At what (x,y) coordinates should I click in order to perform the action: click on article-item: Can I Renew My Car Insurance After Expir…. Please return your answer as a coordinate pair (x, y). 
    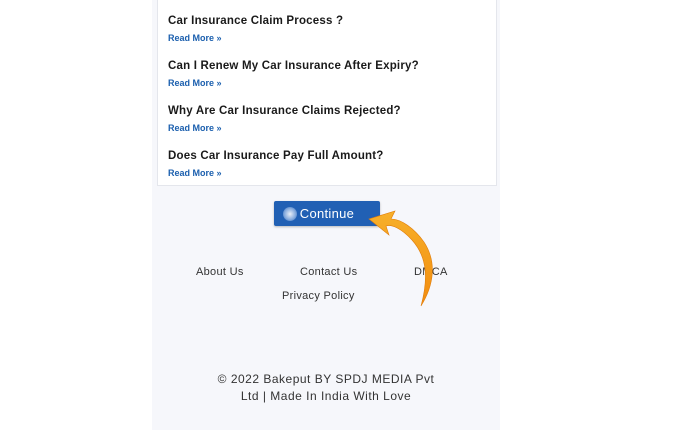
    Looking at the image, I should click on (293, 74).